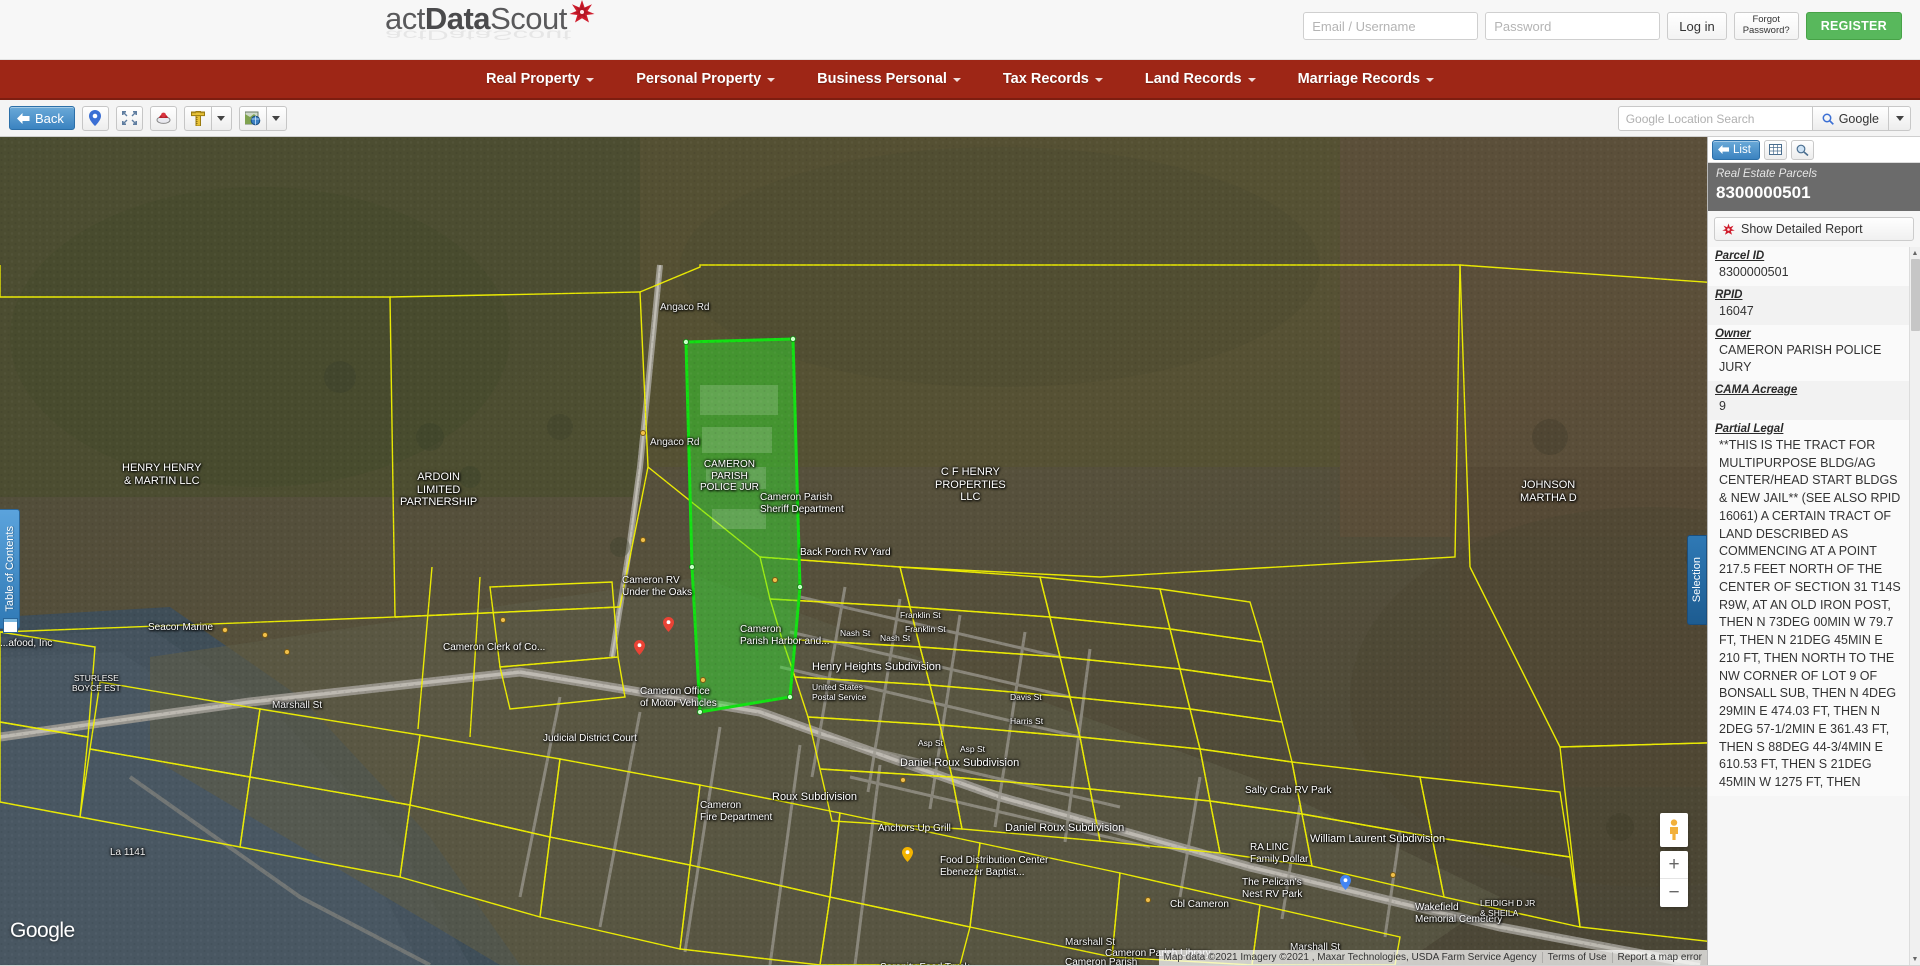  I want to click on auth-controls: Log in Forgot Password? REGISTER, so click(1602, 26).